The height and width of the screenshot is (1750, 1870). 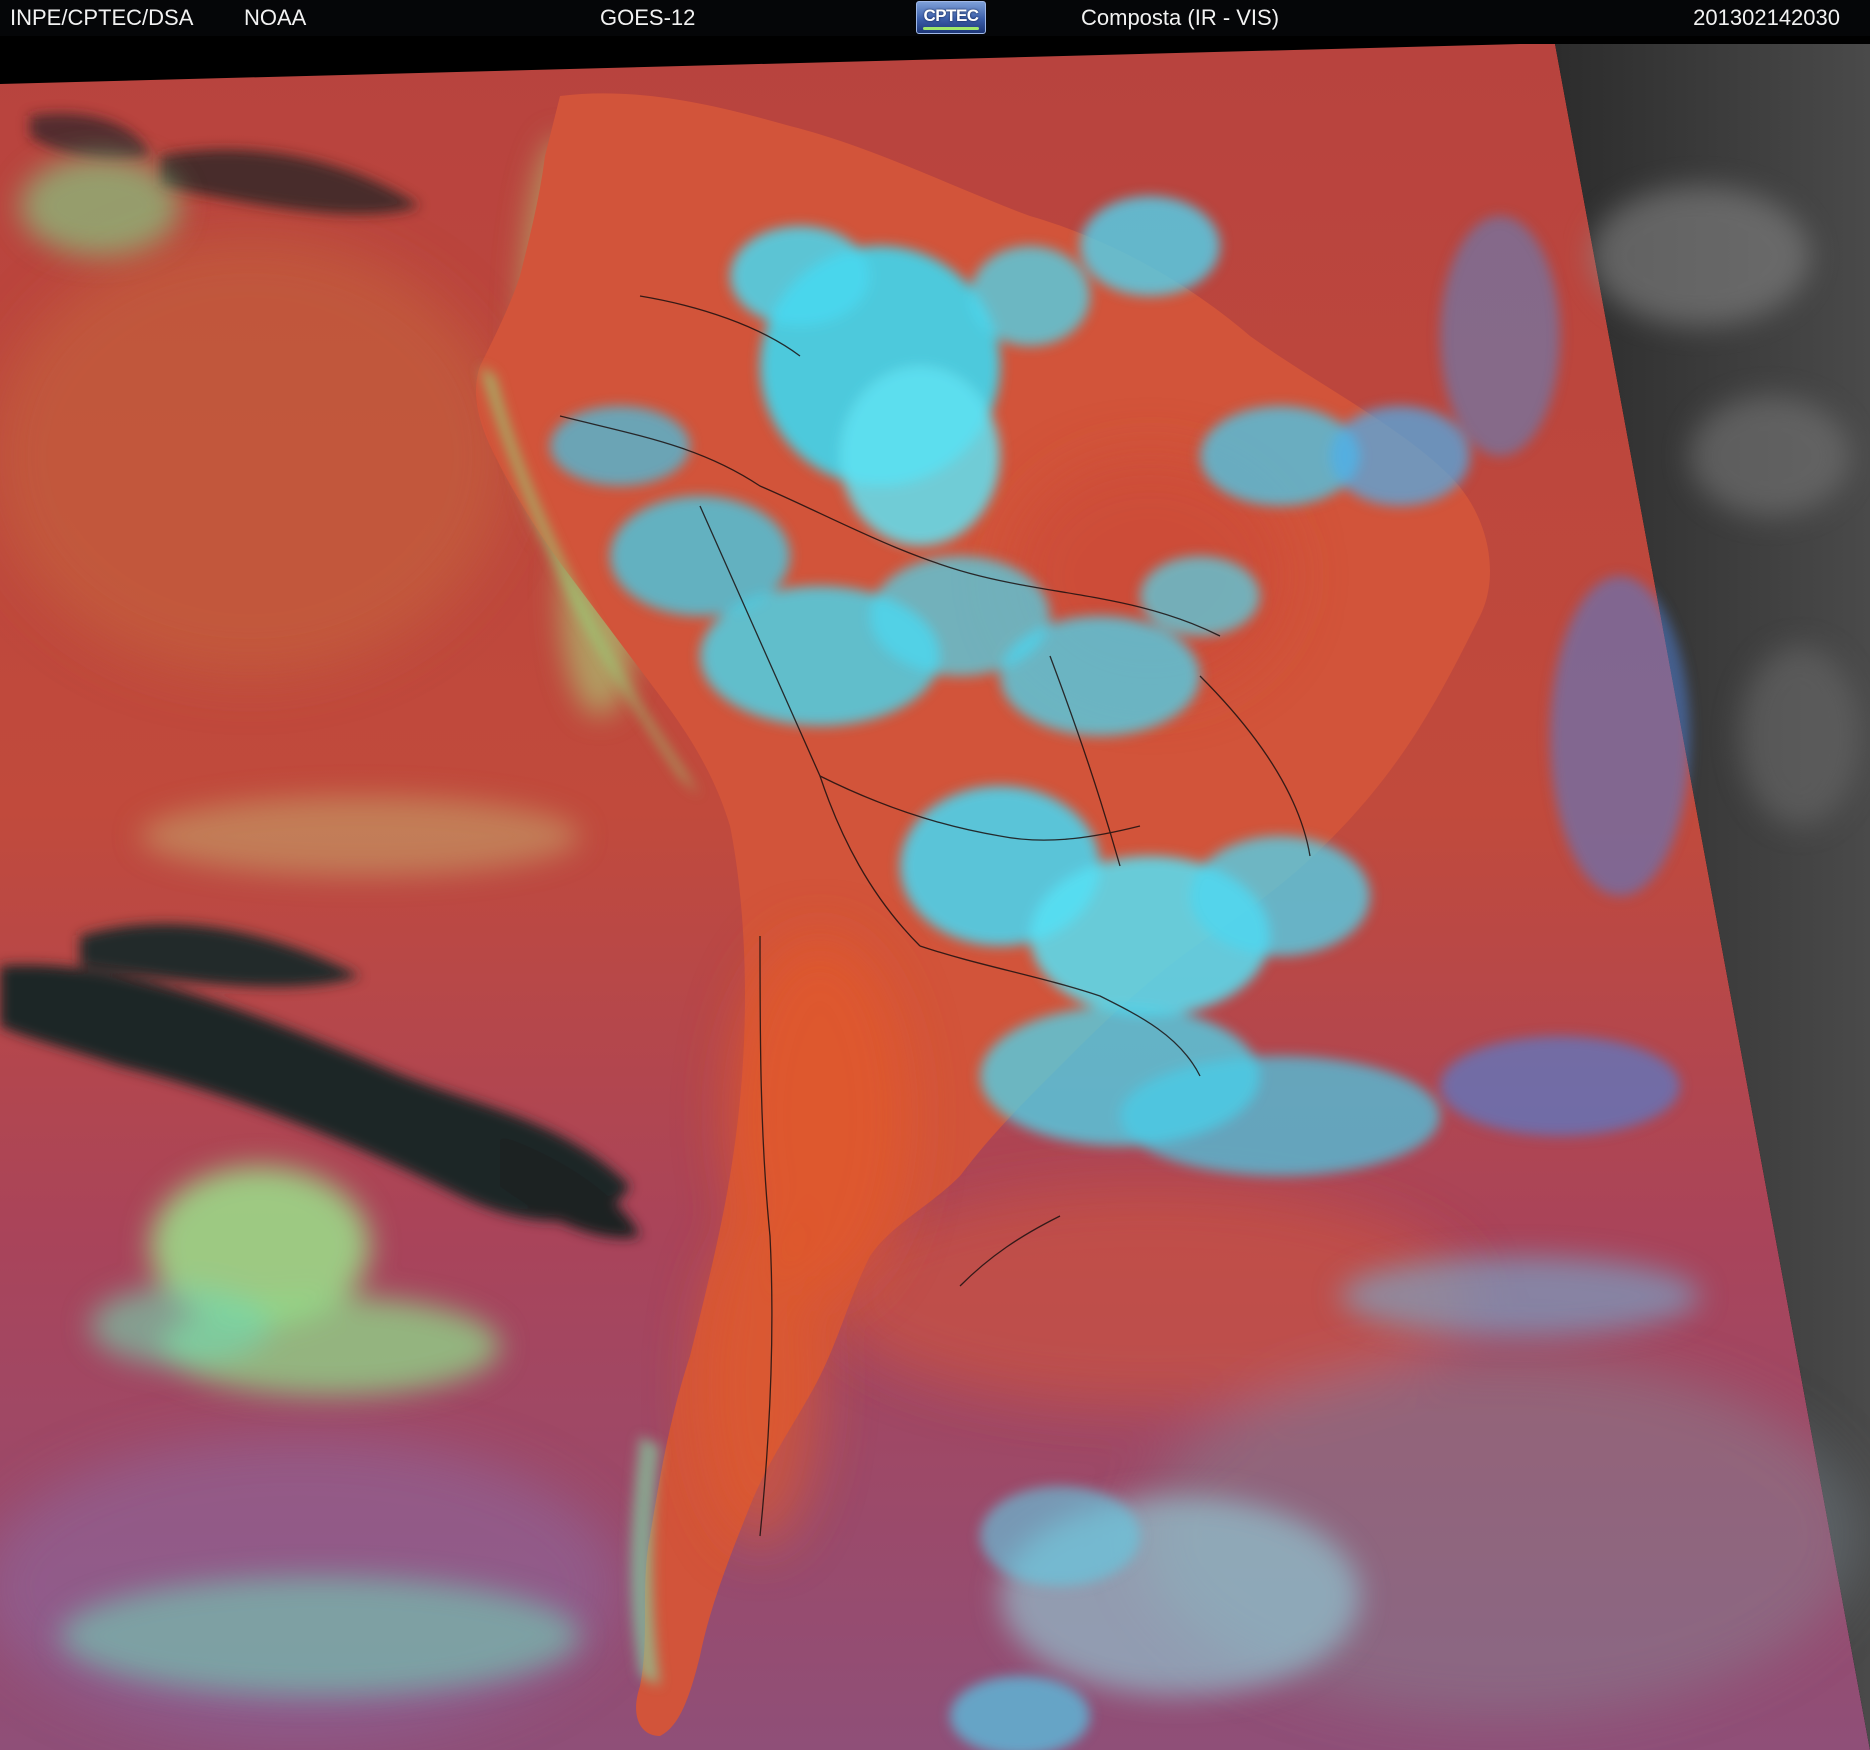 I want to click on timestamp-label: 201302142030, so click(x=1766, y=17).